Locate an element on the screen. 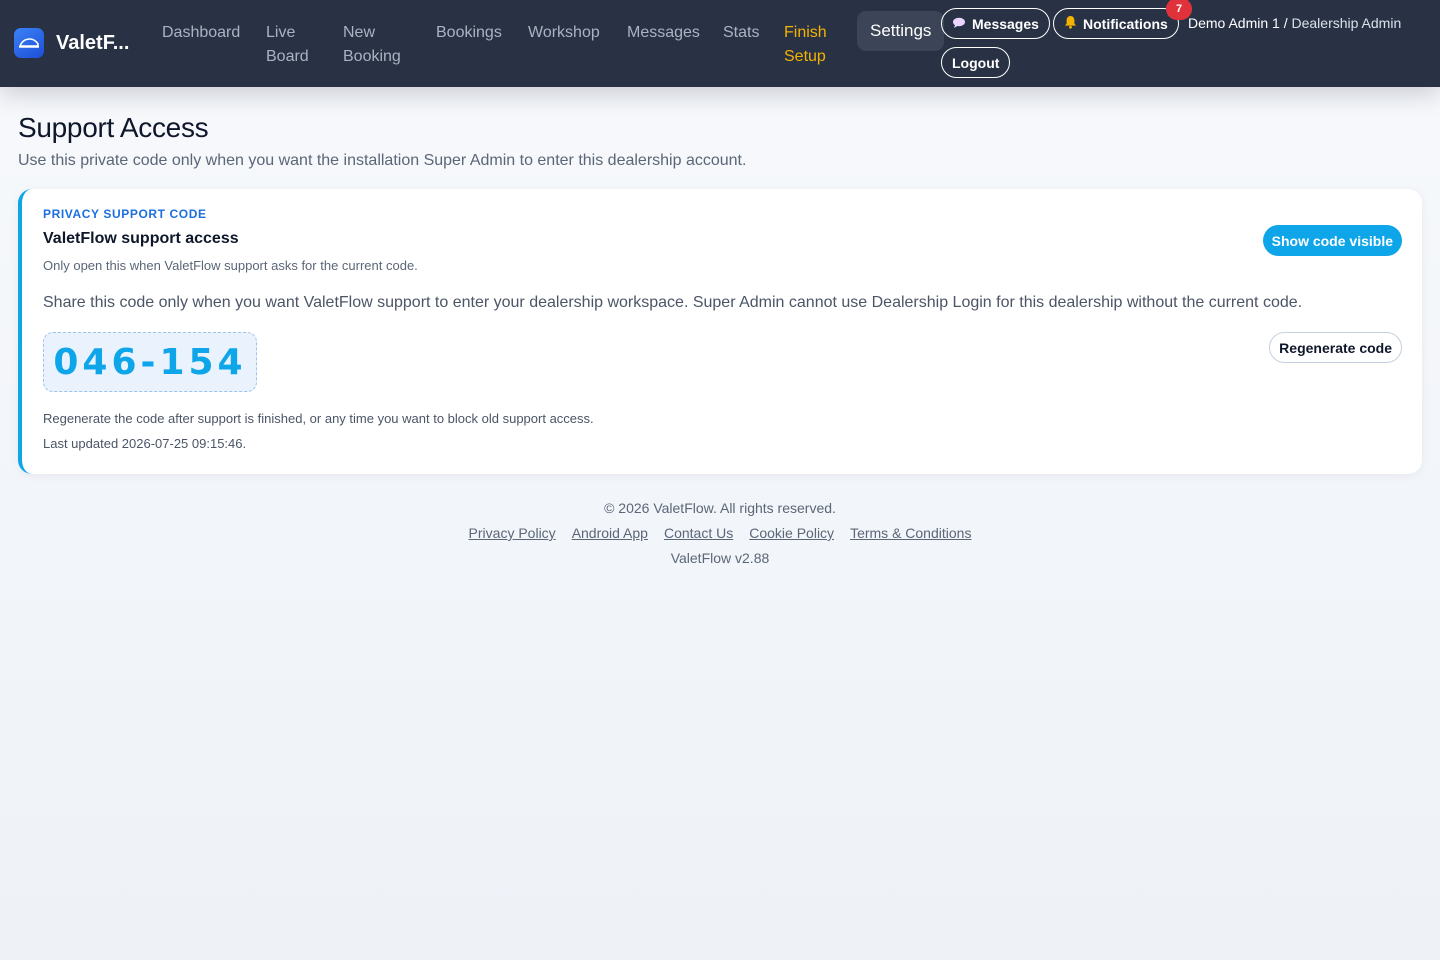  show-code-button: Show code visible is located at coordinates (1332, 240).